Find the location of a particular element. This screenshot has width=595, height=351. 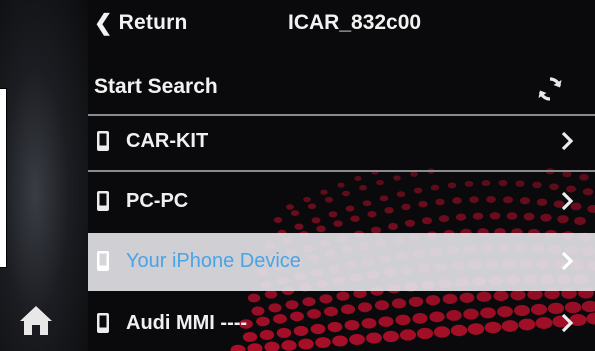

device-label: Your iPhone Device is located at coordinates (213, 261).